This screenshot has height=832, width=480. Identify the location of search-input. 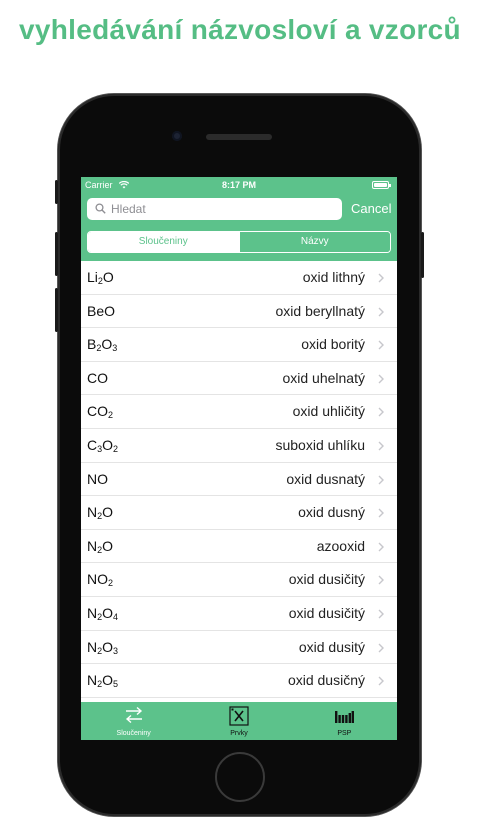
(221, 209).